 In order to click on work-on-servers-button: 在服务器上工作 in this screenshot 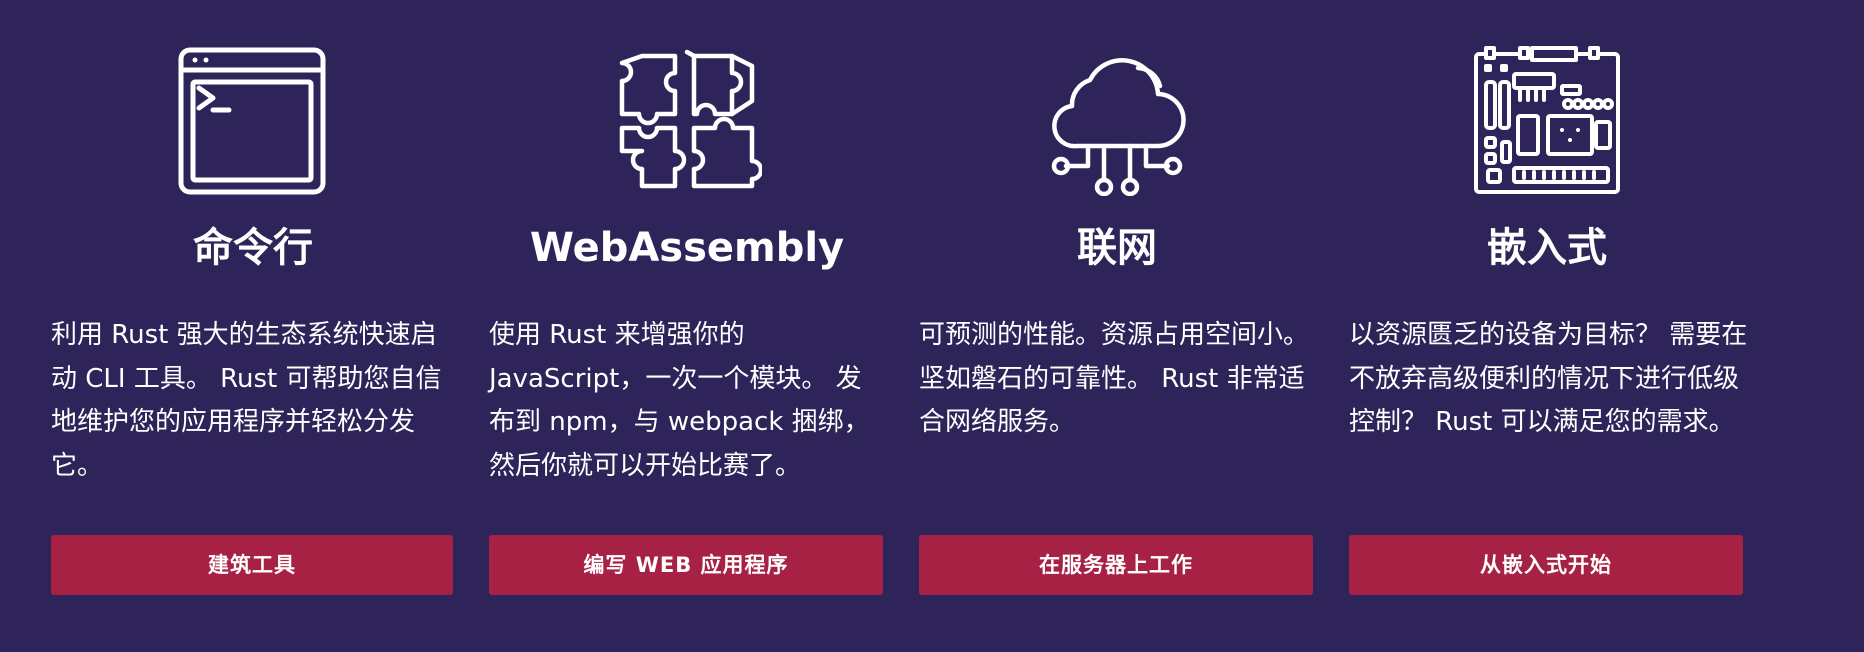, I will do `click(1116, 565)`.